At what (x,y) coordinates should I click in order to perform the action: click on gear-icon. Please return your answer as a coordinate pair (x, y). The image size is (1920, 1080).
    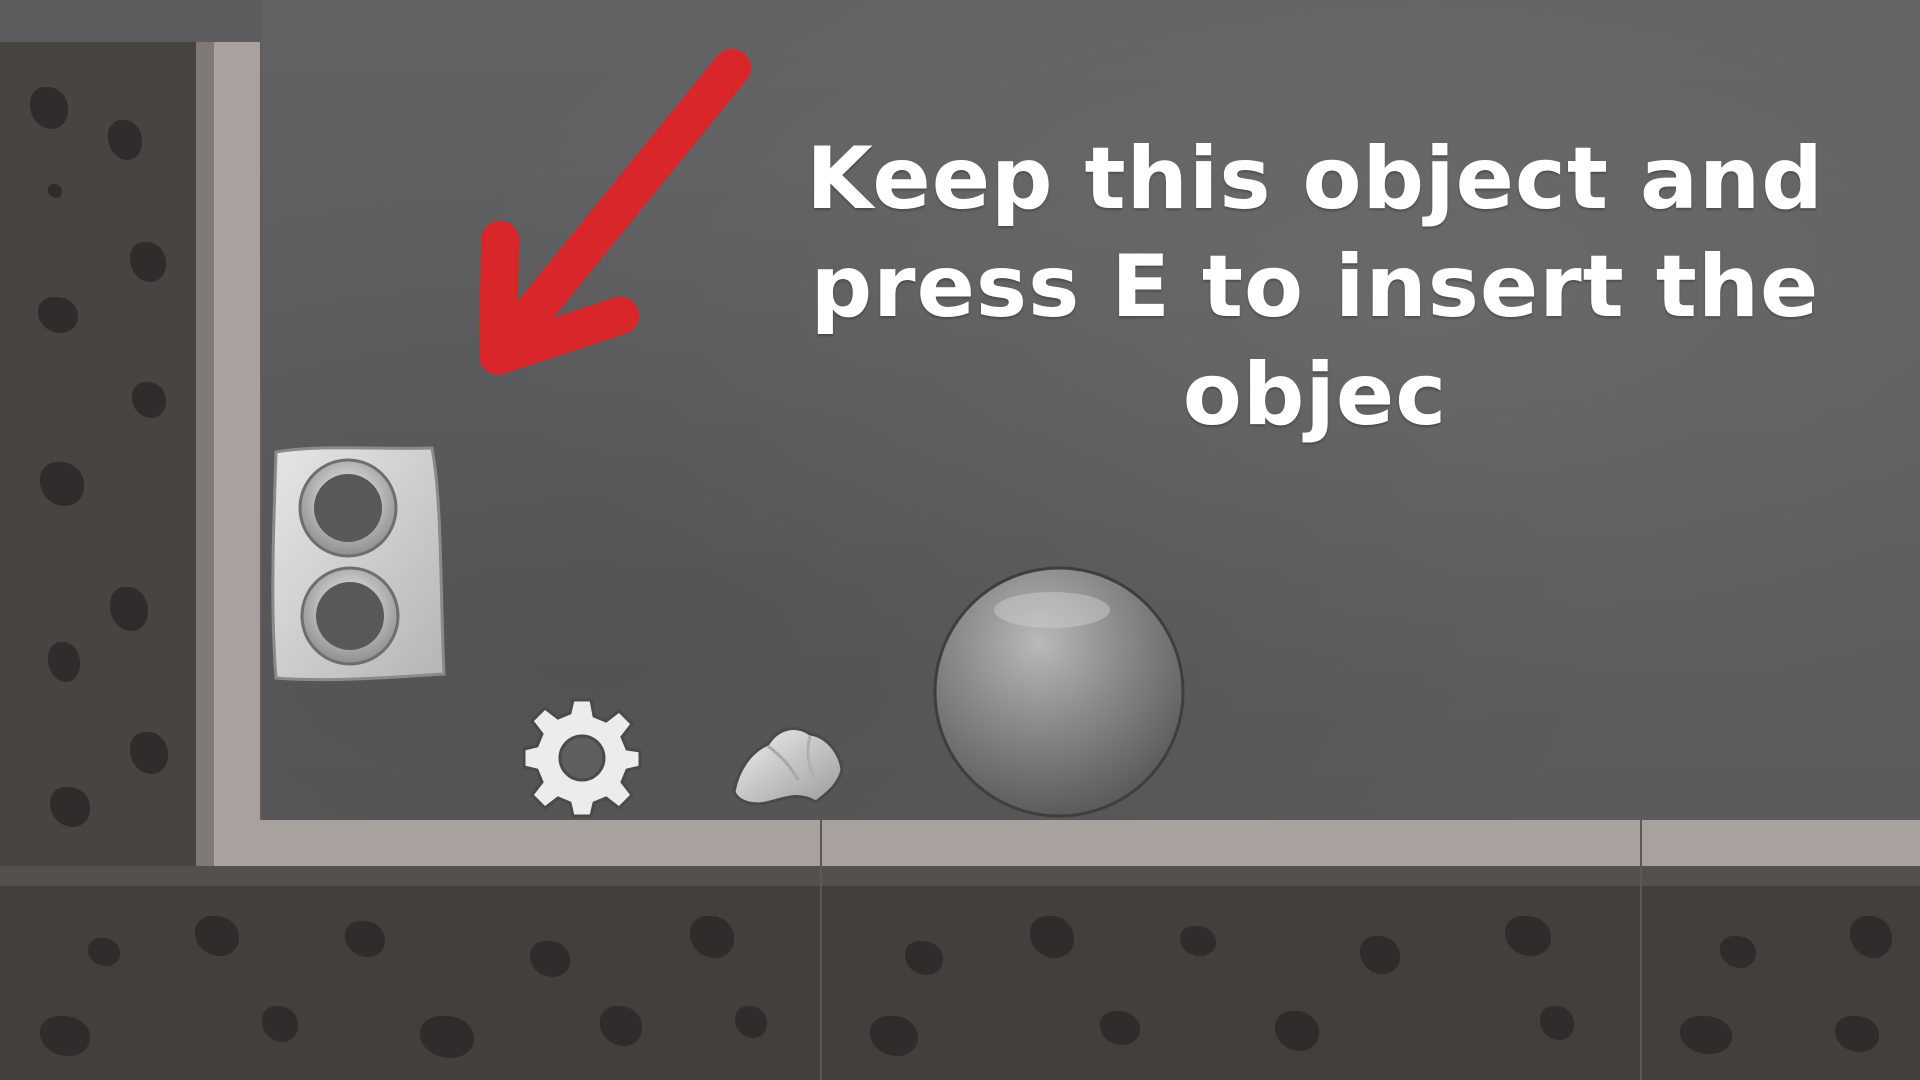
    Looking at the image, I should click on (582, 758).